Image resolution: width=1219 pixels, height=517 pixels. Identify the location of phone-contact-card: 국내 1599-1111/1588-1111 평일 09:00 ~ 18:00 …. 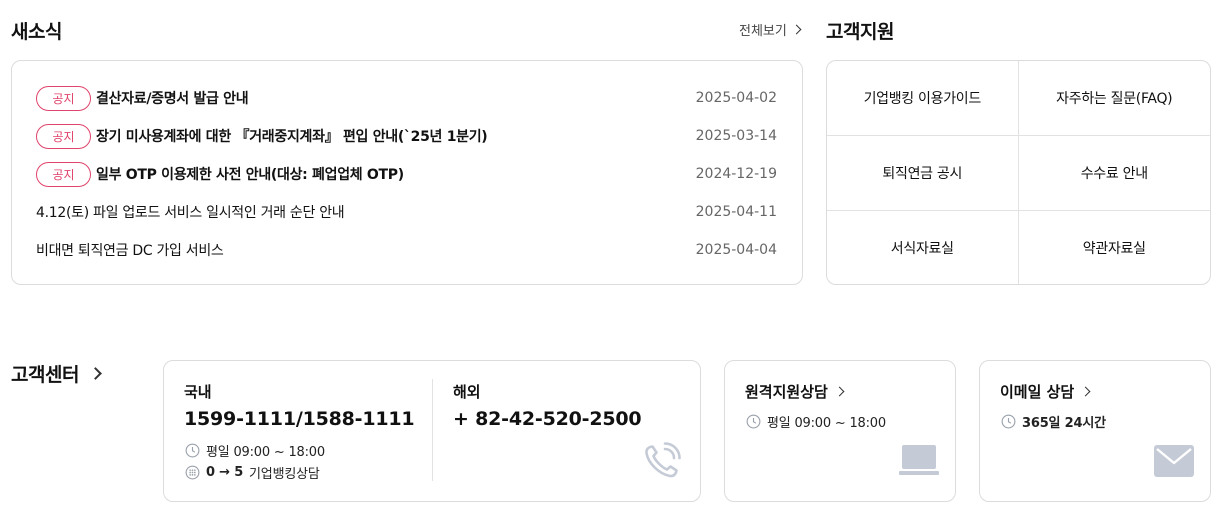
(432, 431).